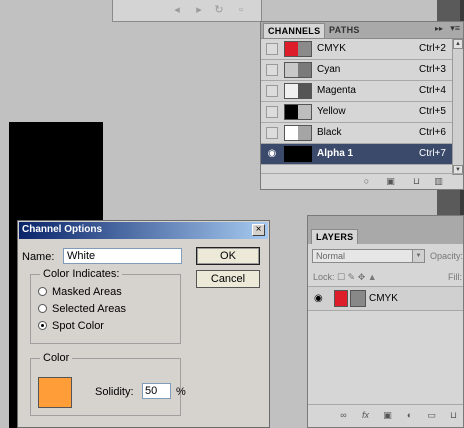 This screenshot has height=428, width=464. I want to click on dialog-title: Channel Options, so click(62, 229).